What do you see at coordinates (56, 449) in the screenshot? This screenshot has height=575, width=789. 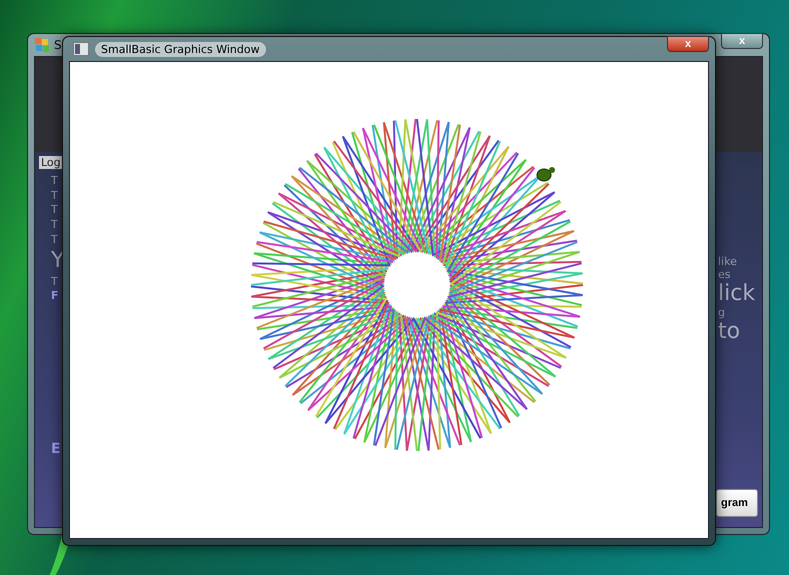 I see `text-fragment: E` at bounding box center [56, 449].